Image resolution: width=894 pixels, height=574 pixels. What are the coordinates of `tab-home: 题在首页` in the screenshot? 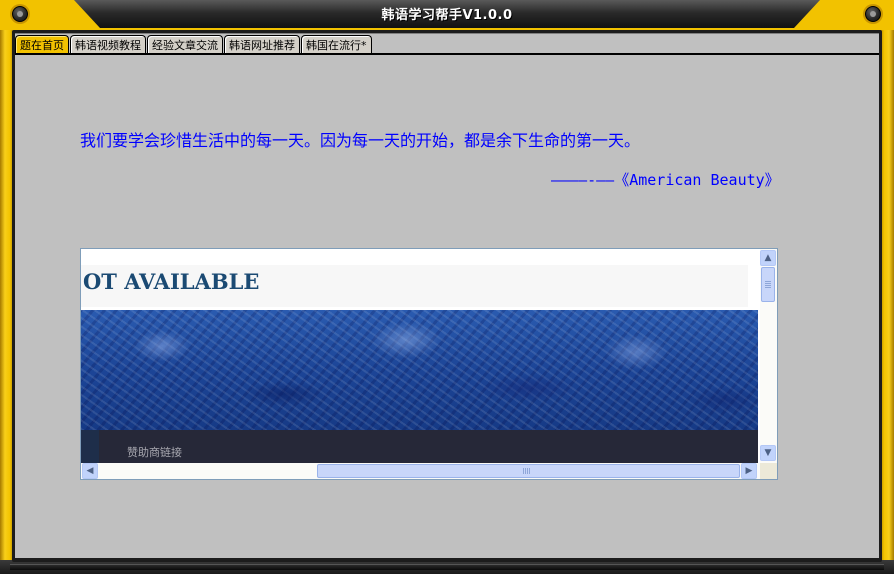 It's located at (42, 44).